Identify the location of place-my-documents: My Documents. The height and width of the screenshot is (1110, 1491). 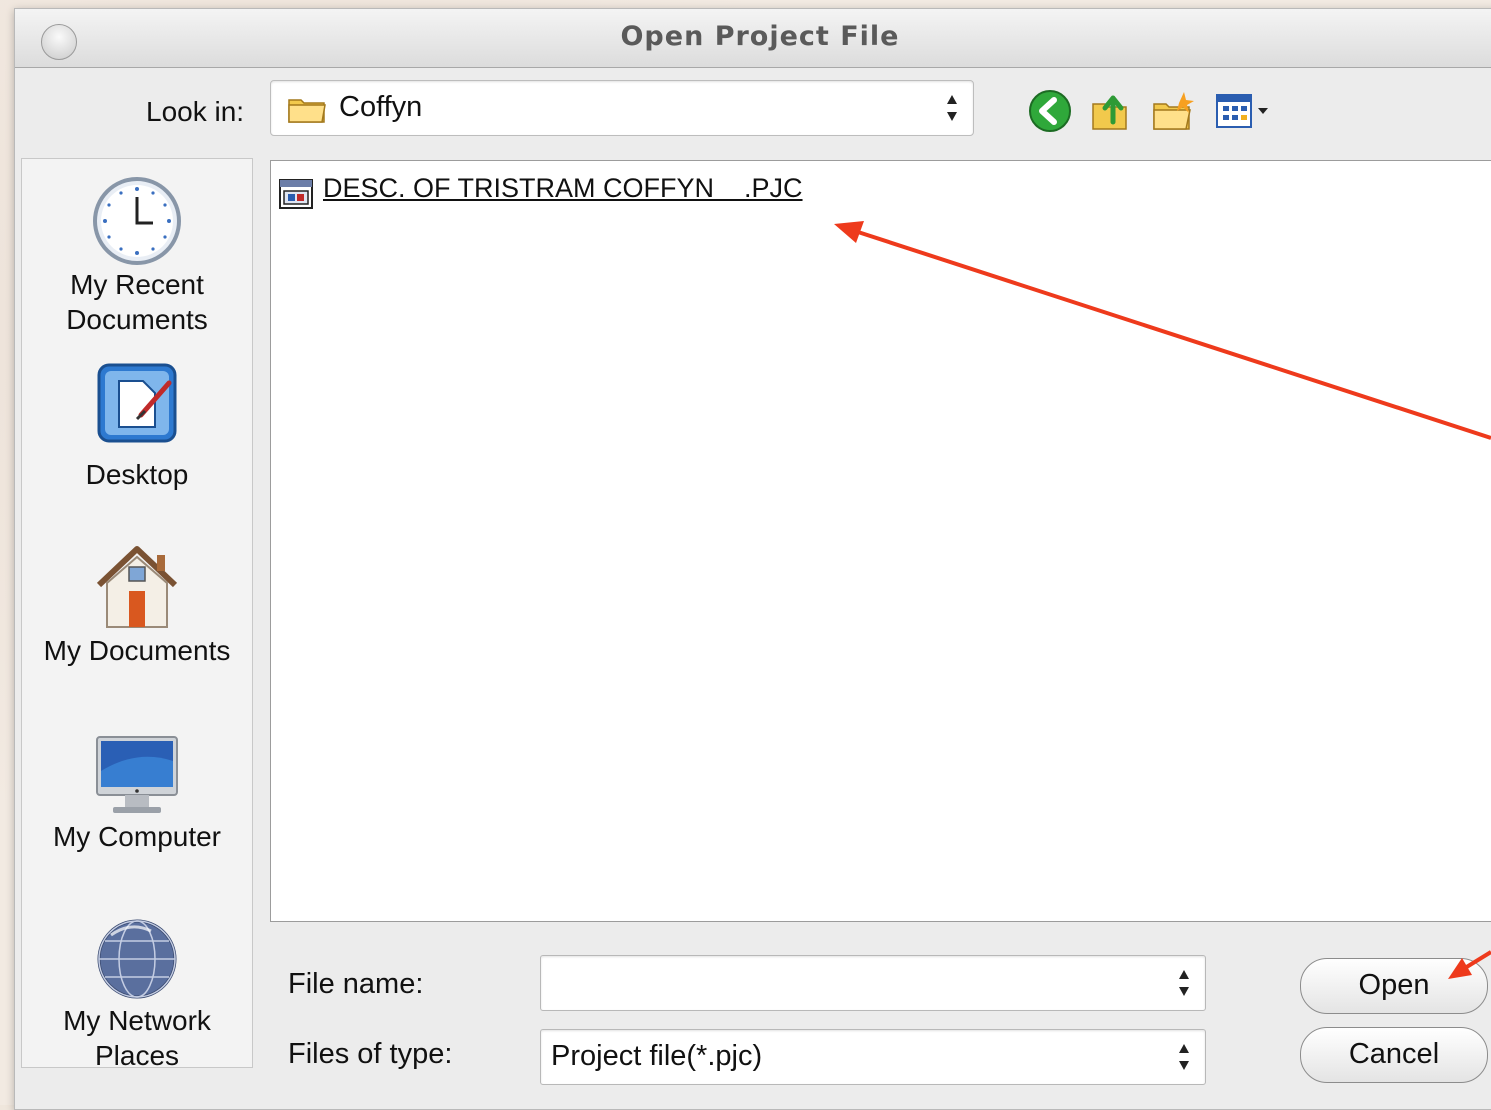
(137, 604).